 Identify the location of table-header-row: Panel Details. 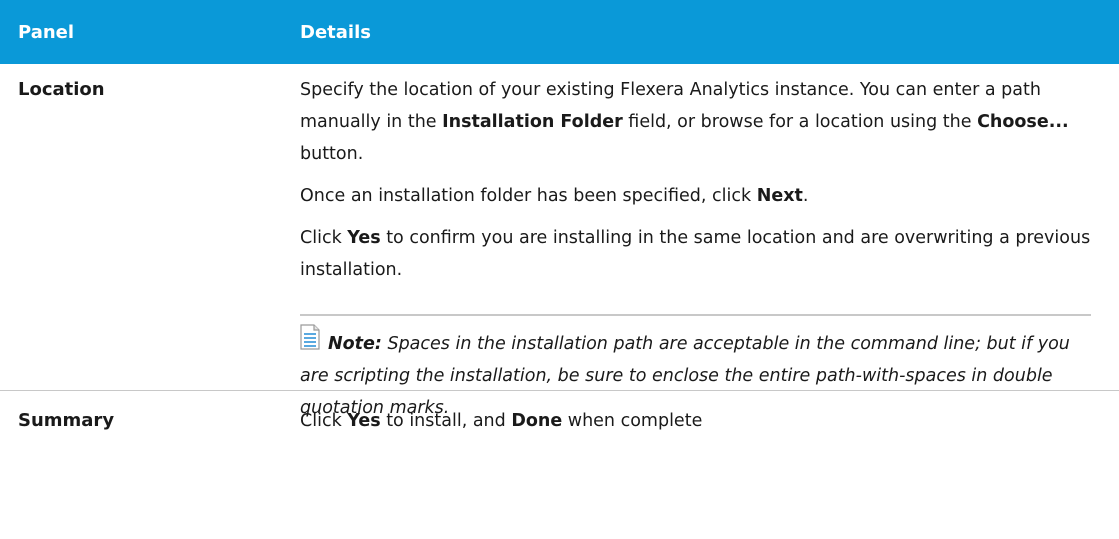
(559, 32).